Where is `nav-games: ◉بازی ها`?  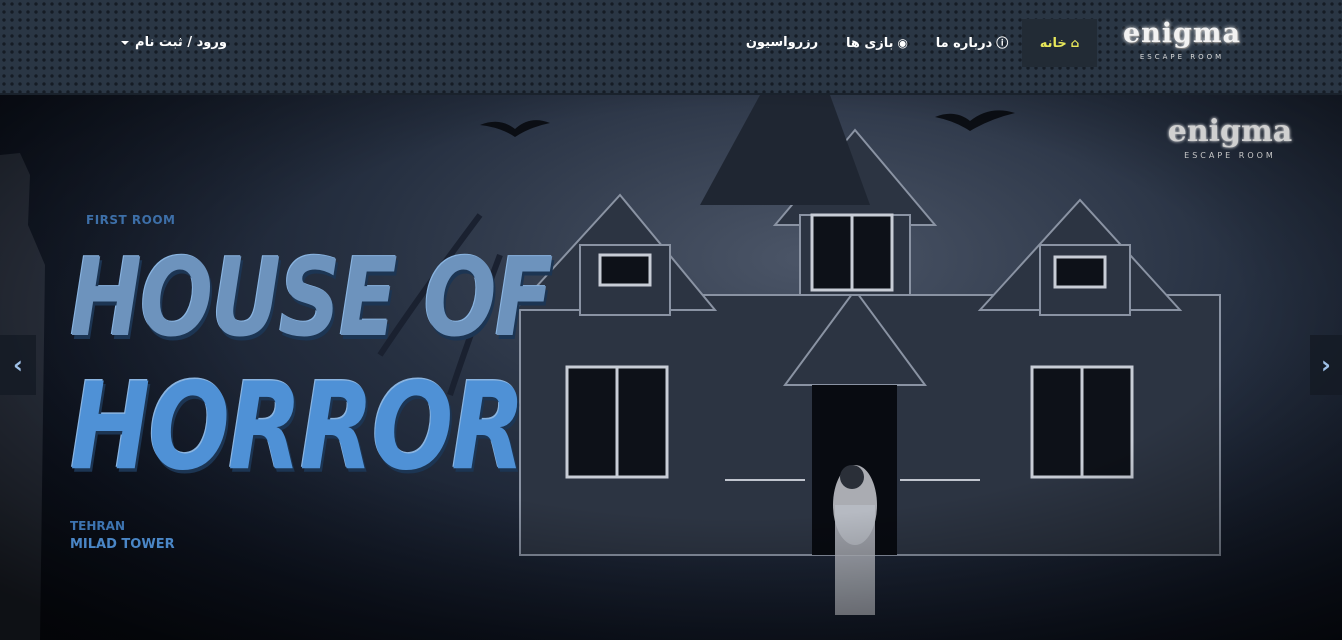
nav-games: ◉بازی ها is located at coordinates (877, 43).